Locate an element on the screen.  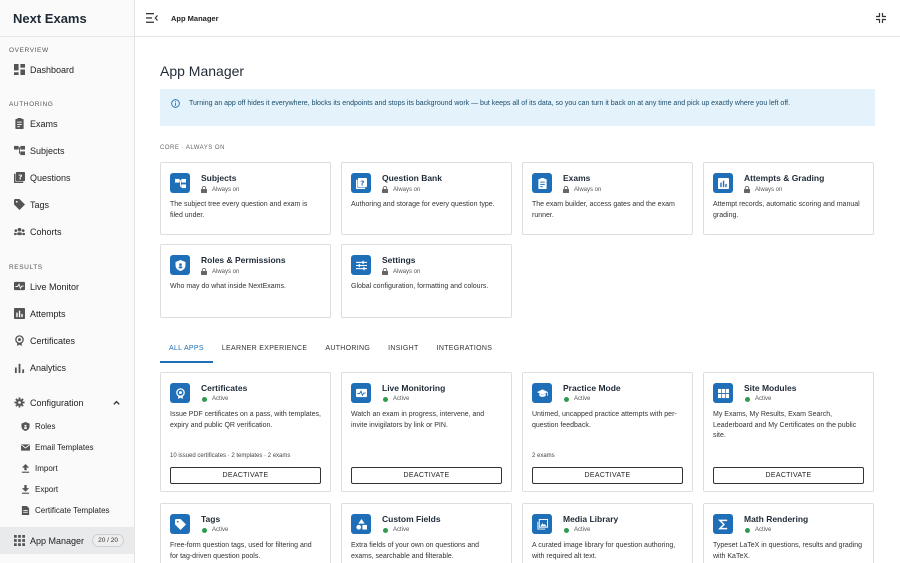
monitor-icon is located at coordinates (19, 287).